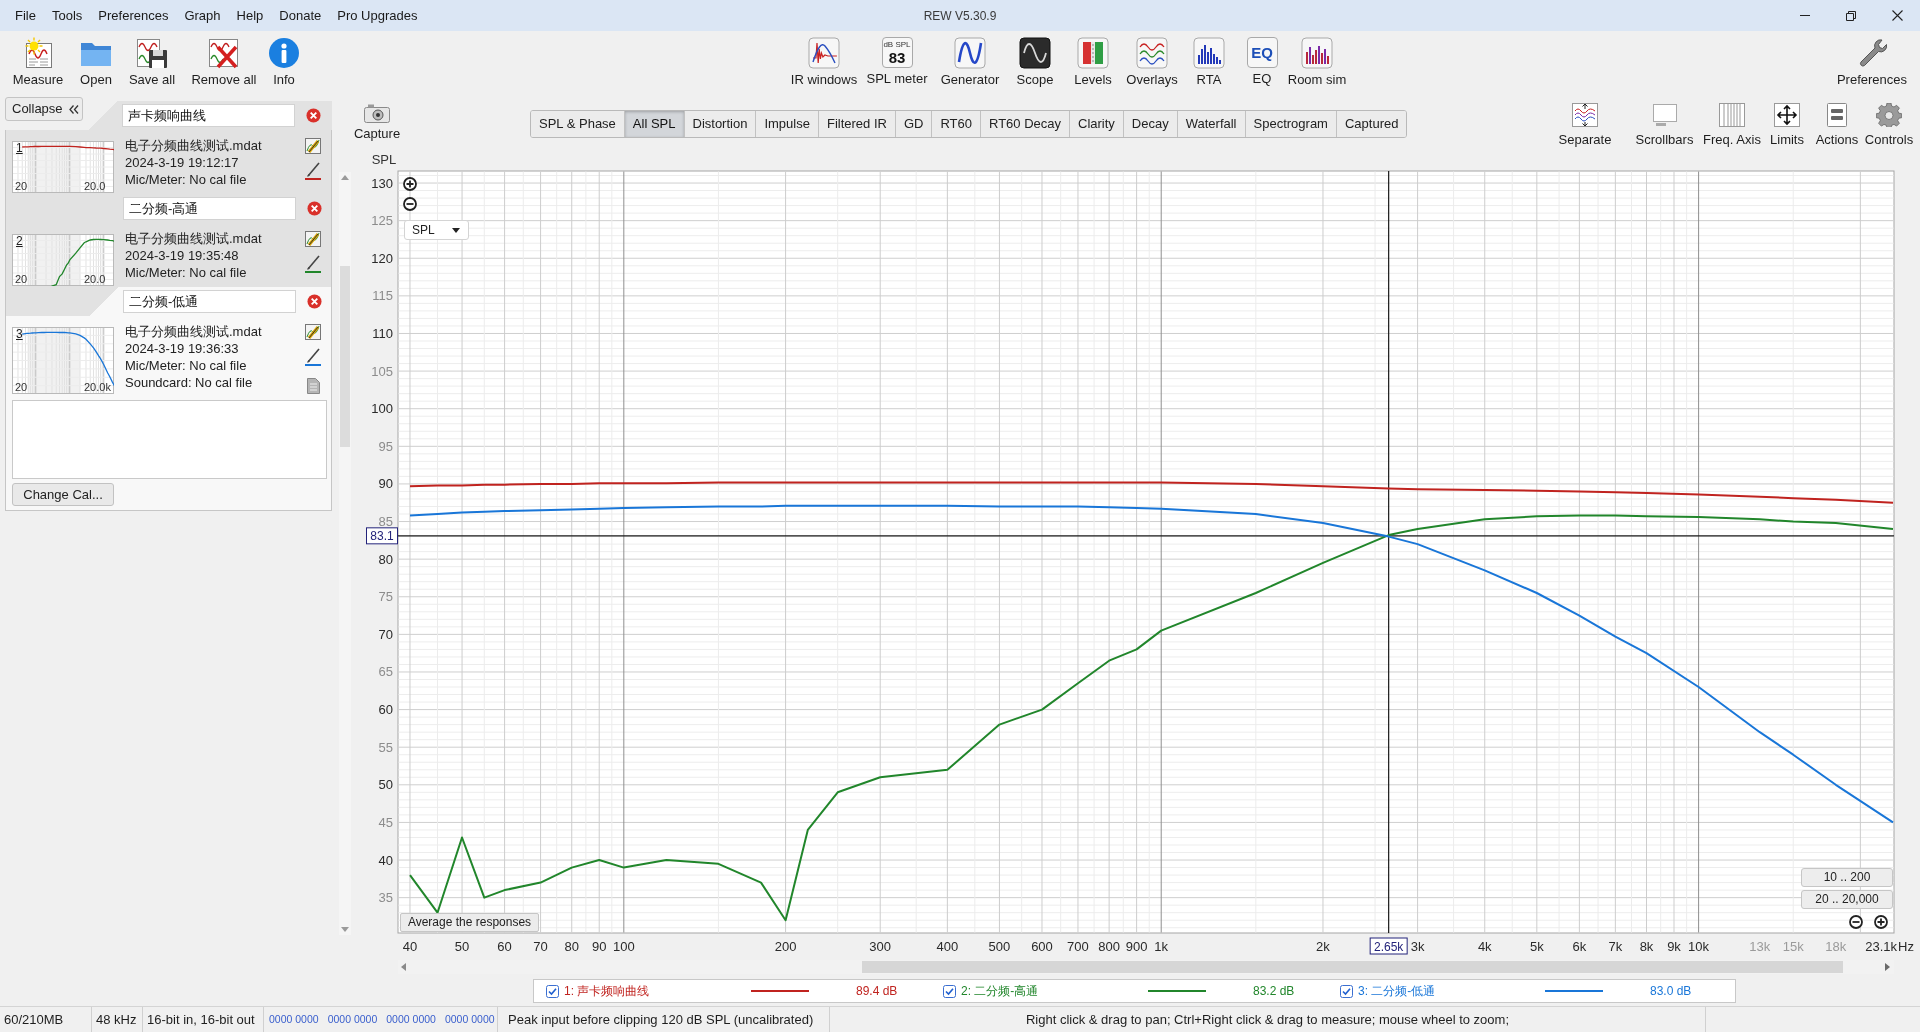 The height and width of the screenshot is (1032, 1920). What do you see at coordinates (345, 553) in the screenshot?
I see `vertical-scrollbar` at bounding box center [345, 553].